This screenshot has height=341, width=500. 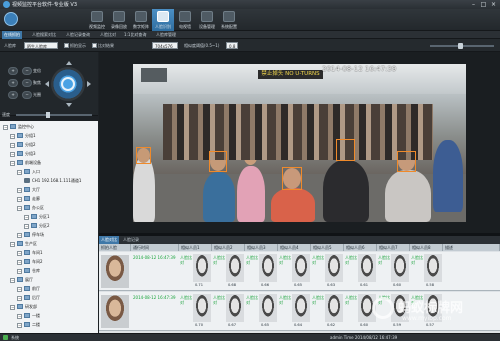 What do you see at coordinates (207, 20) in the screenshot?
I see `toolbar-device-manage: 设备管理` at bounding box center [207, 20].